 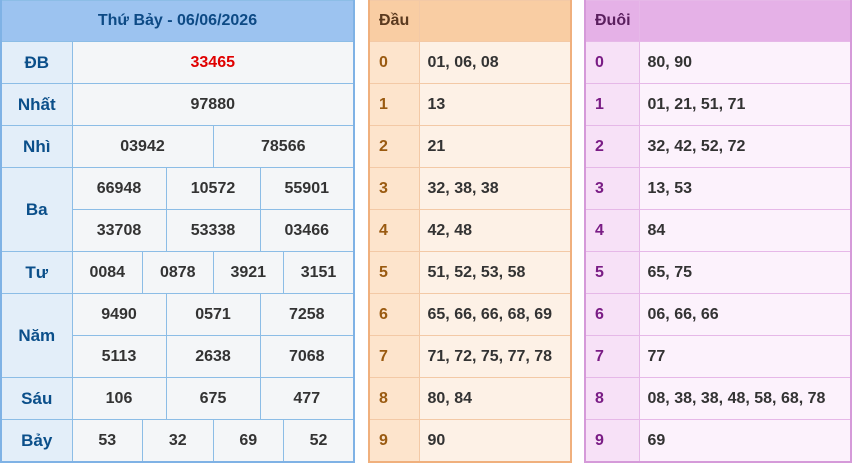 What do you see at coordinates (107, 441) in the screenshot?
I see `prize-number: 53` at bounding box center [107, 441].